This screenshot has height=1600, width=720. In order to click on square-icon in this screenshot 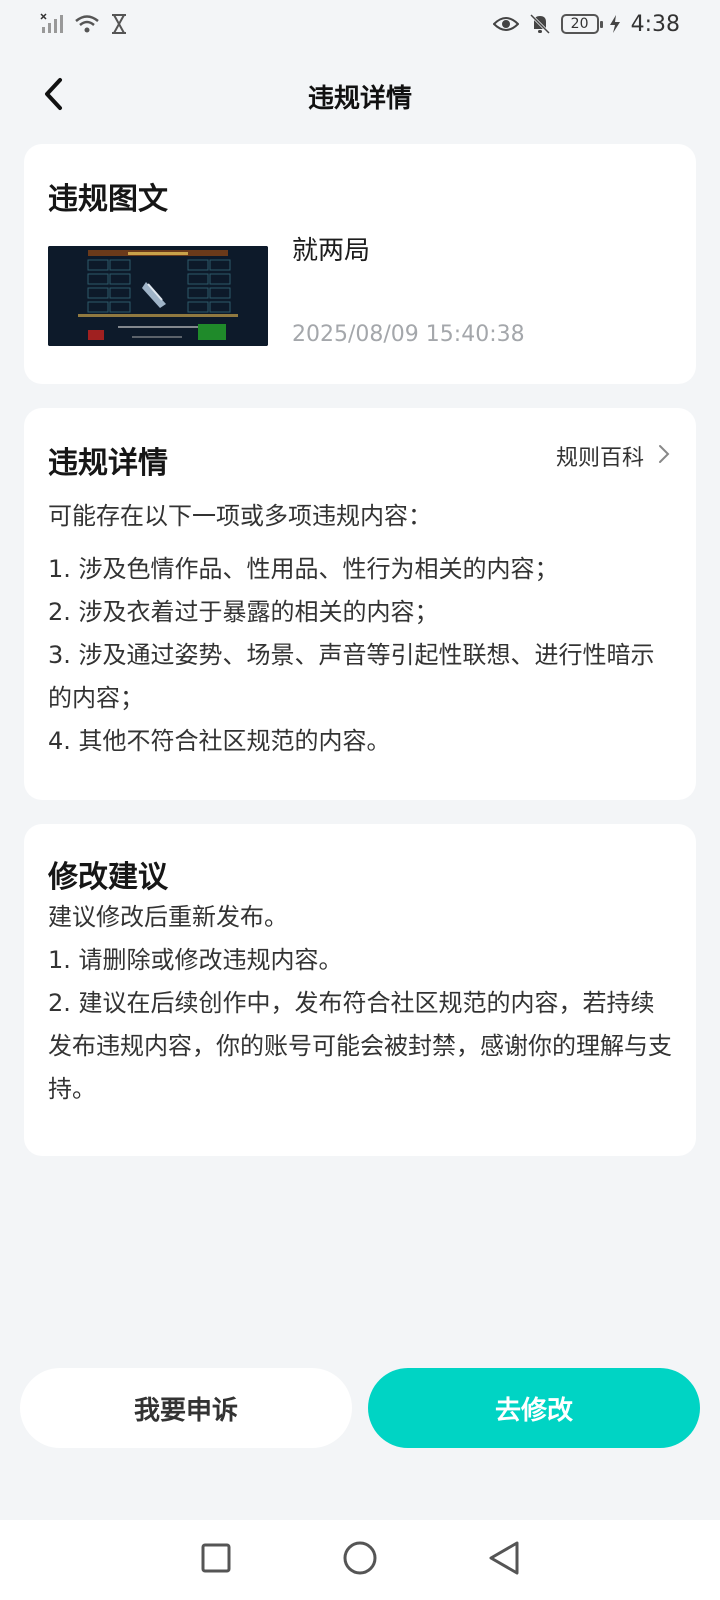, I will do `click(216, 1560)`.